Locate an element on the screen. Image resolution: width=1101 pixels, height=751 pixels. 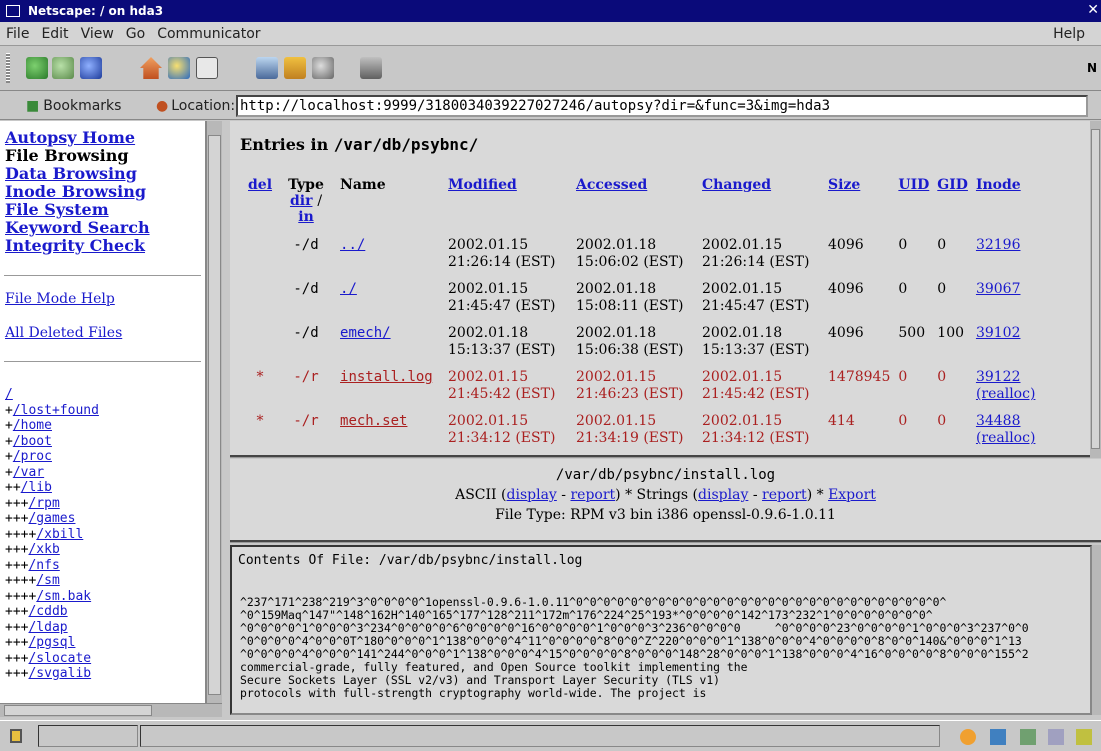
header-accessed: Accessed is located at coordinates (611, 185).